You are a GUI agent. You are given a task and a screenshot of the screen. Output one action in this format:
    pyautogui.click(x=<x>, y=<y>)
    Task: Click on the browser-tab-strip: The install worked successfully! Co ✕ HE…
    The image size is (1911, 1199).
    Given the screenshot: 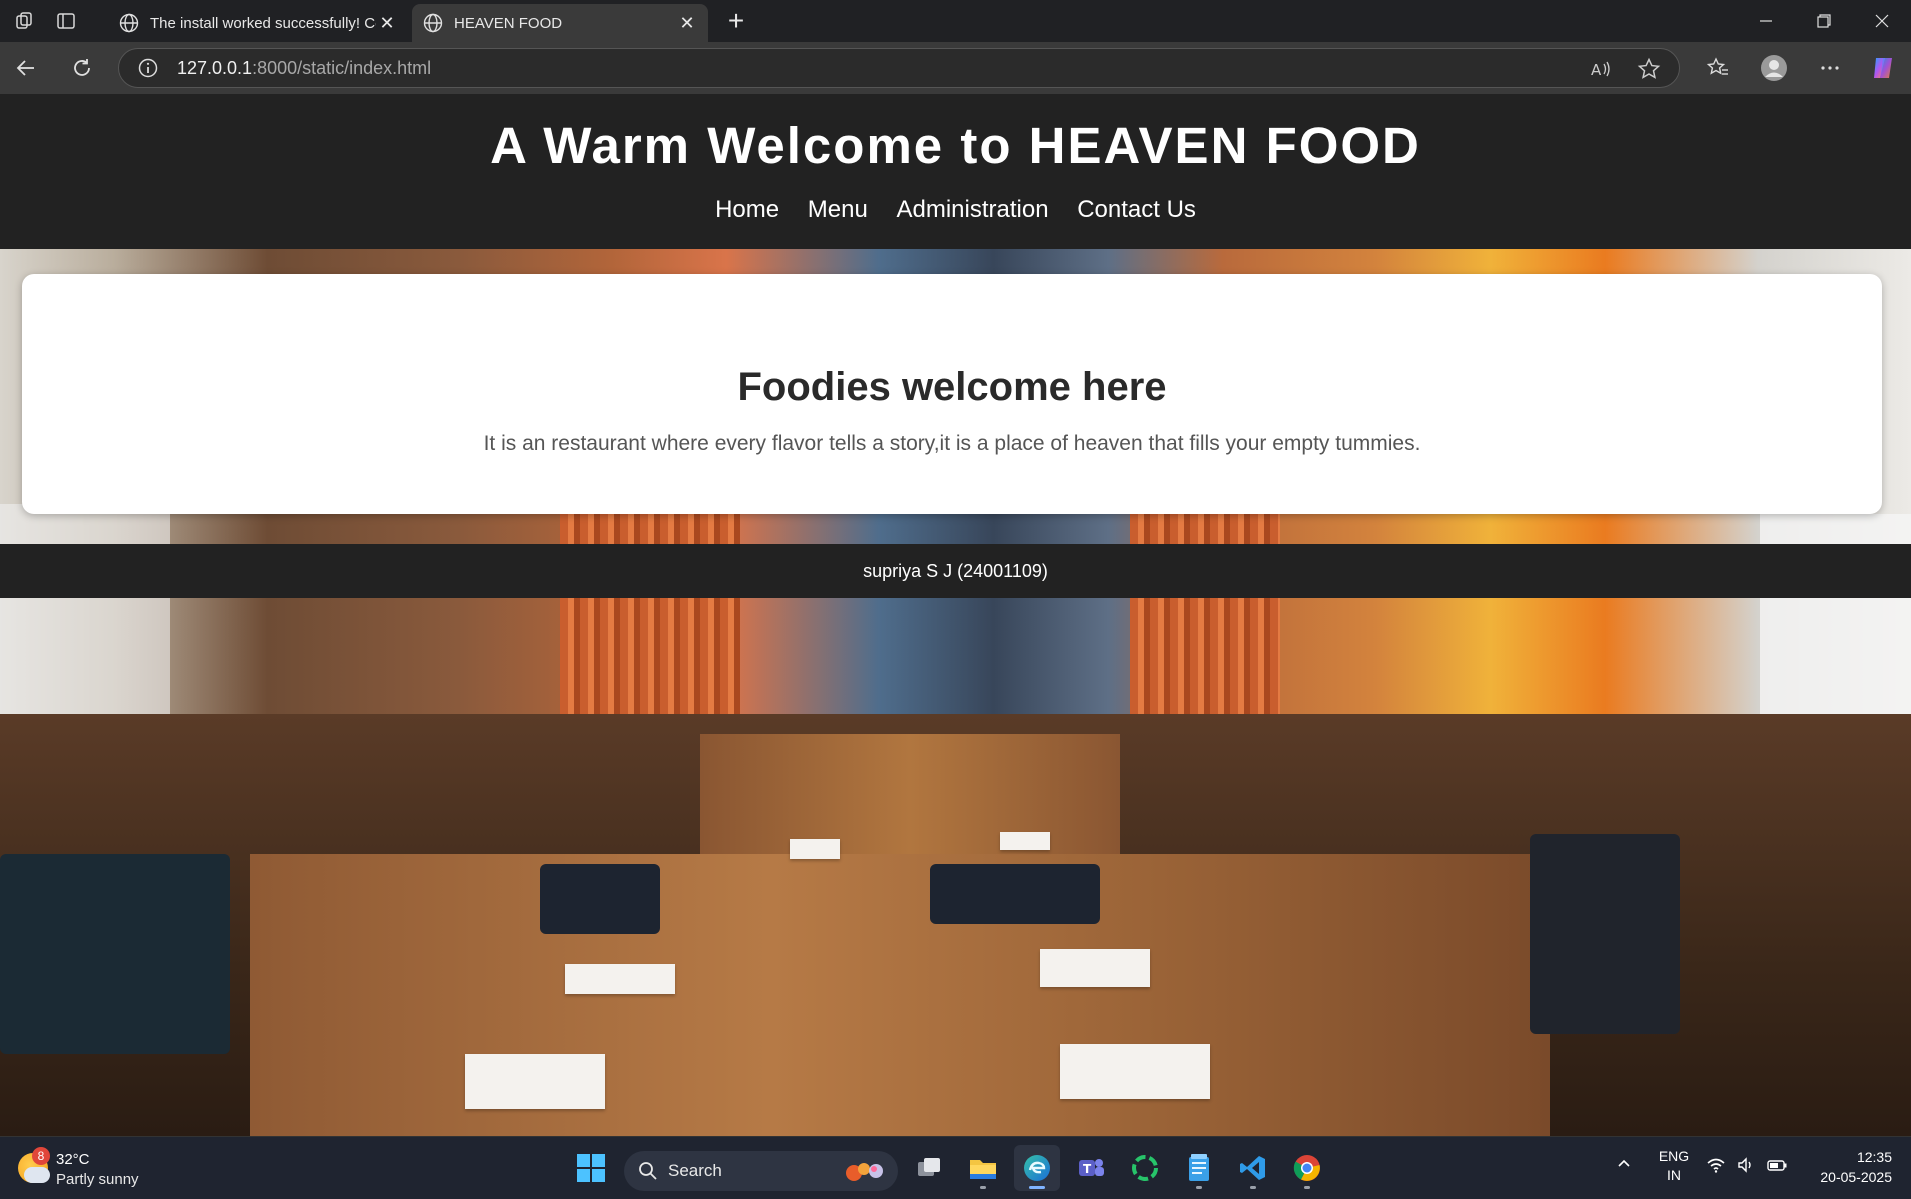 What is the action you would take?
    pyautogui.click(x=955, y=21)
    